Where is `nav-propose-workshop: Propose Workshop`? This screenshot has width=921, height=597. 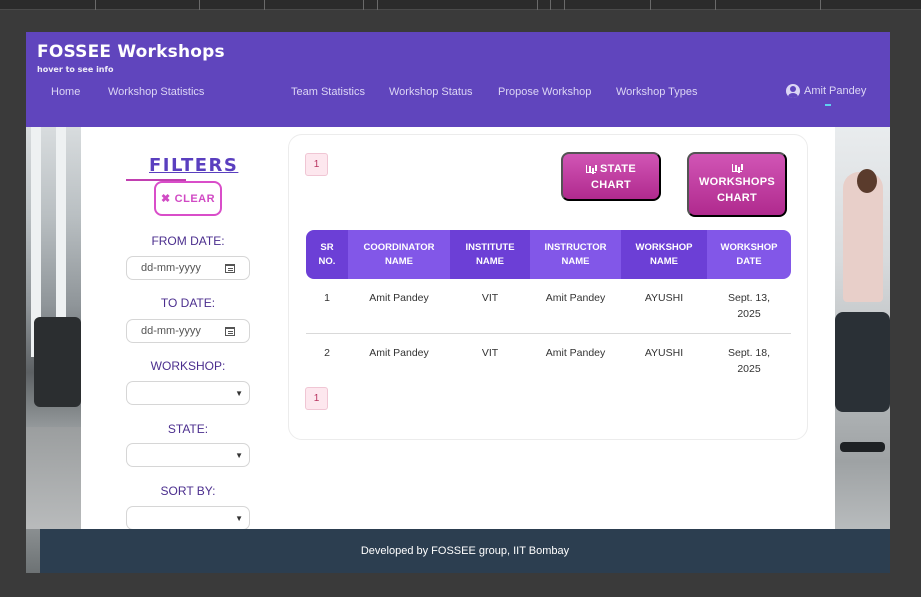
nav-propose-workshop: Propose Workshop is located at coordinates (544, 92).